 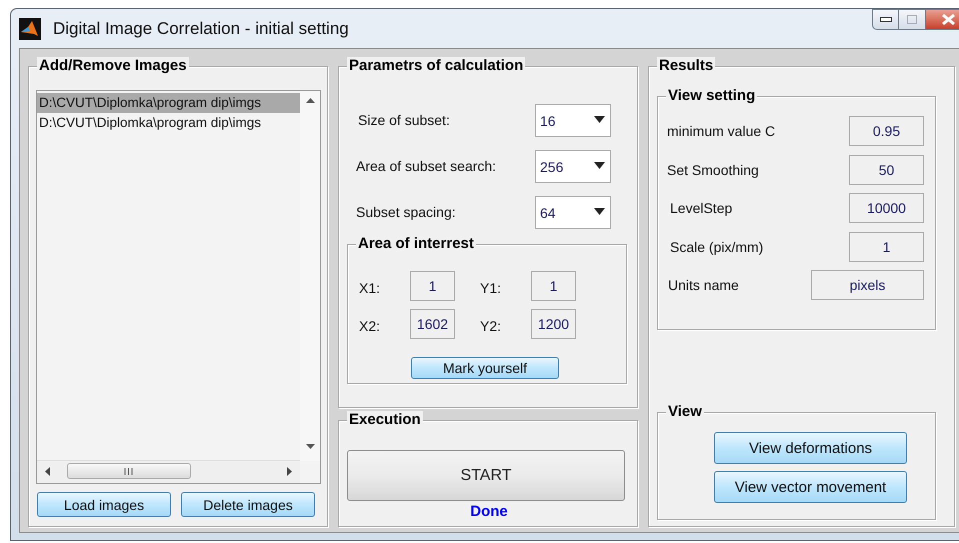 What do you see at coordinates (485, 368) in the screenshot?
I see `mark-button: Mark yourself` at bounding box center [485, 368].